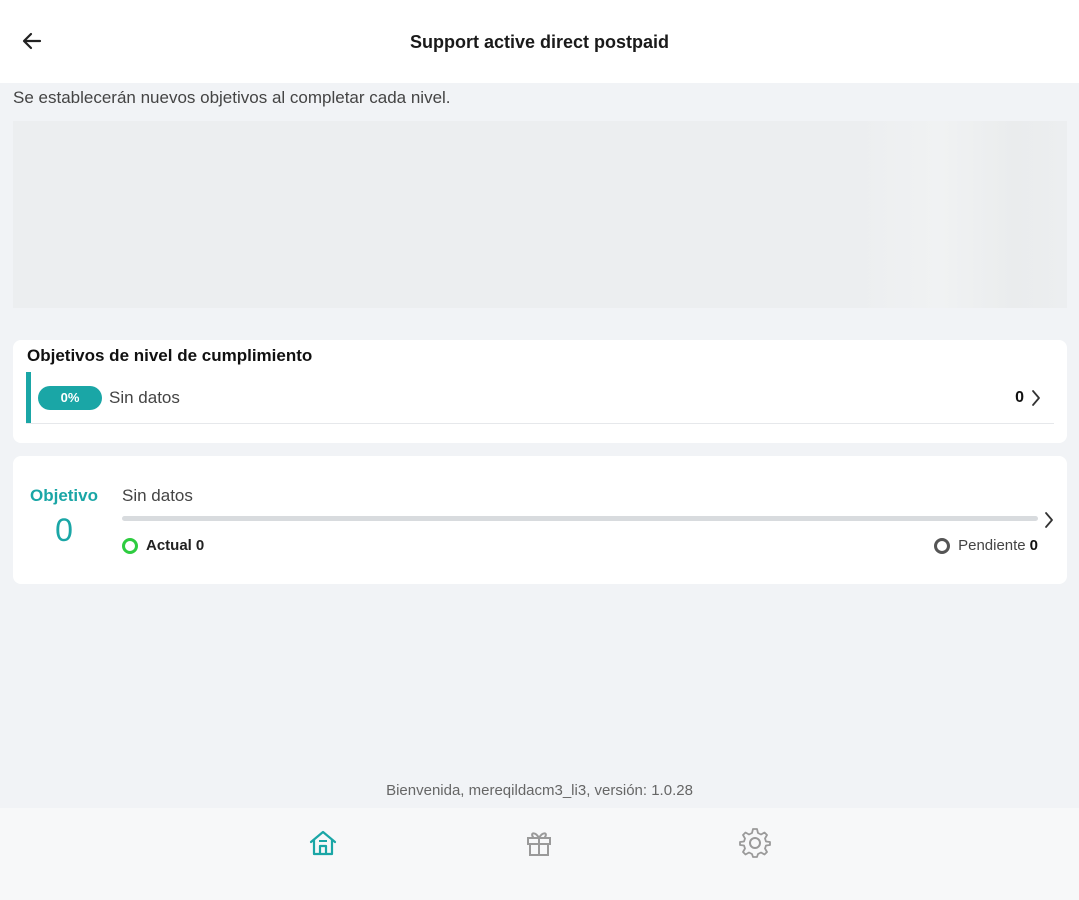 The height and width of the screenshot is (900, 1079). I want to click on actual-value: 0, so click(200, 545).